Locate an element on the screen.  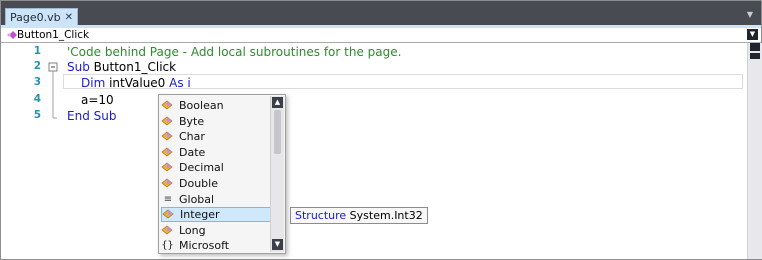
member-dropdown-value: Button1_Click is located at coordinates (53, 35).